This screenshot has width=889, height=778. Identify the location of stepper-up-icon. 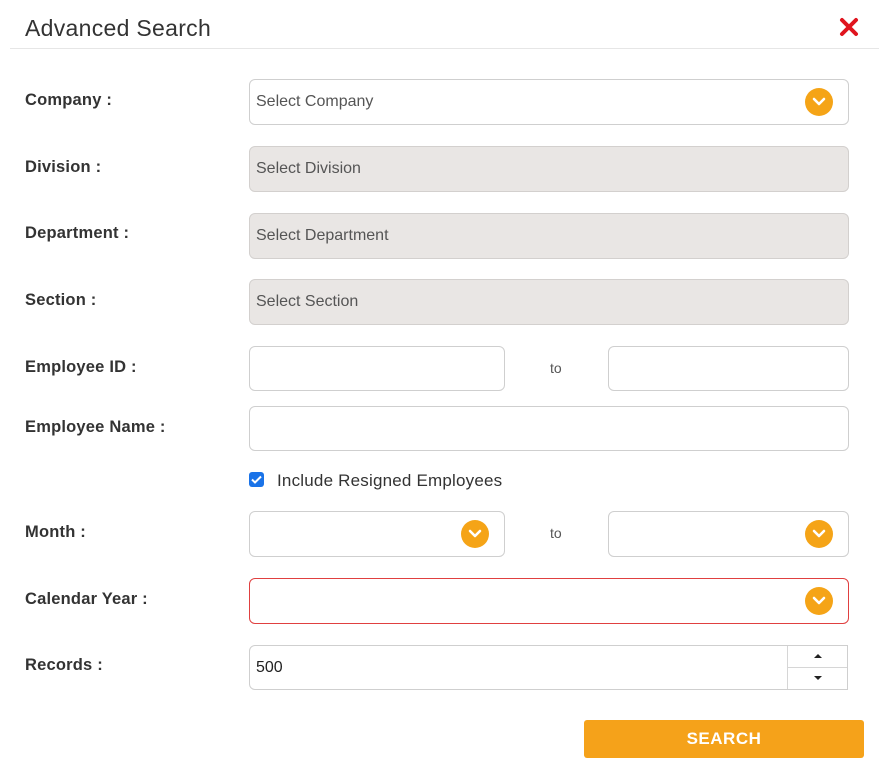
(817, 657).